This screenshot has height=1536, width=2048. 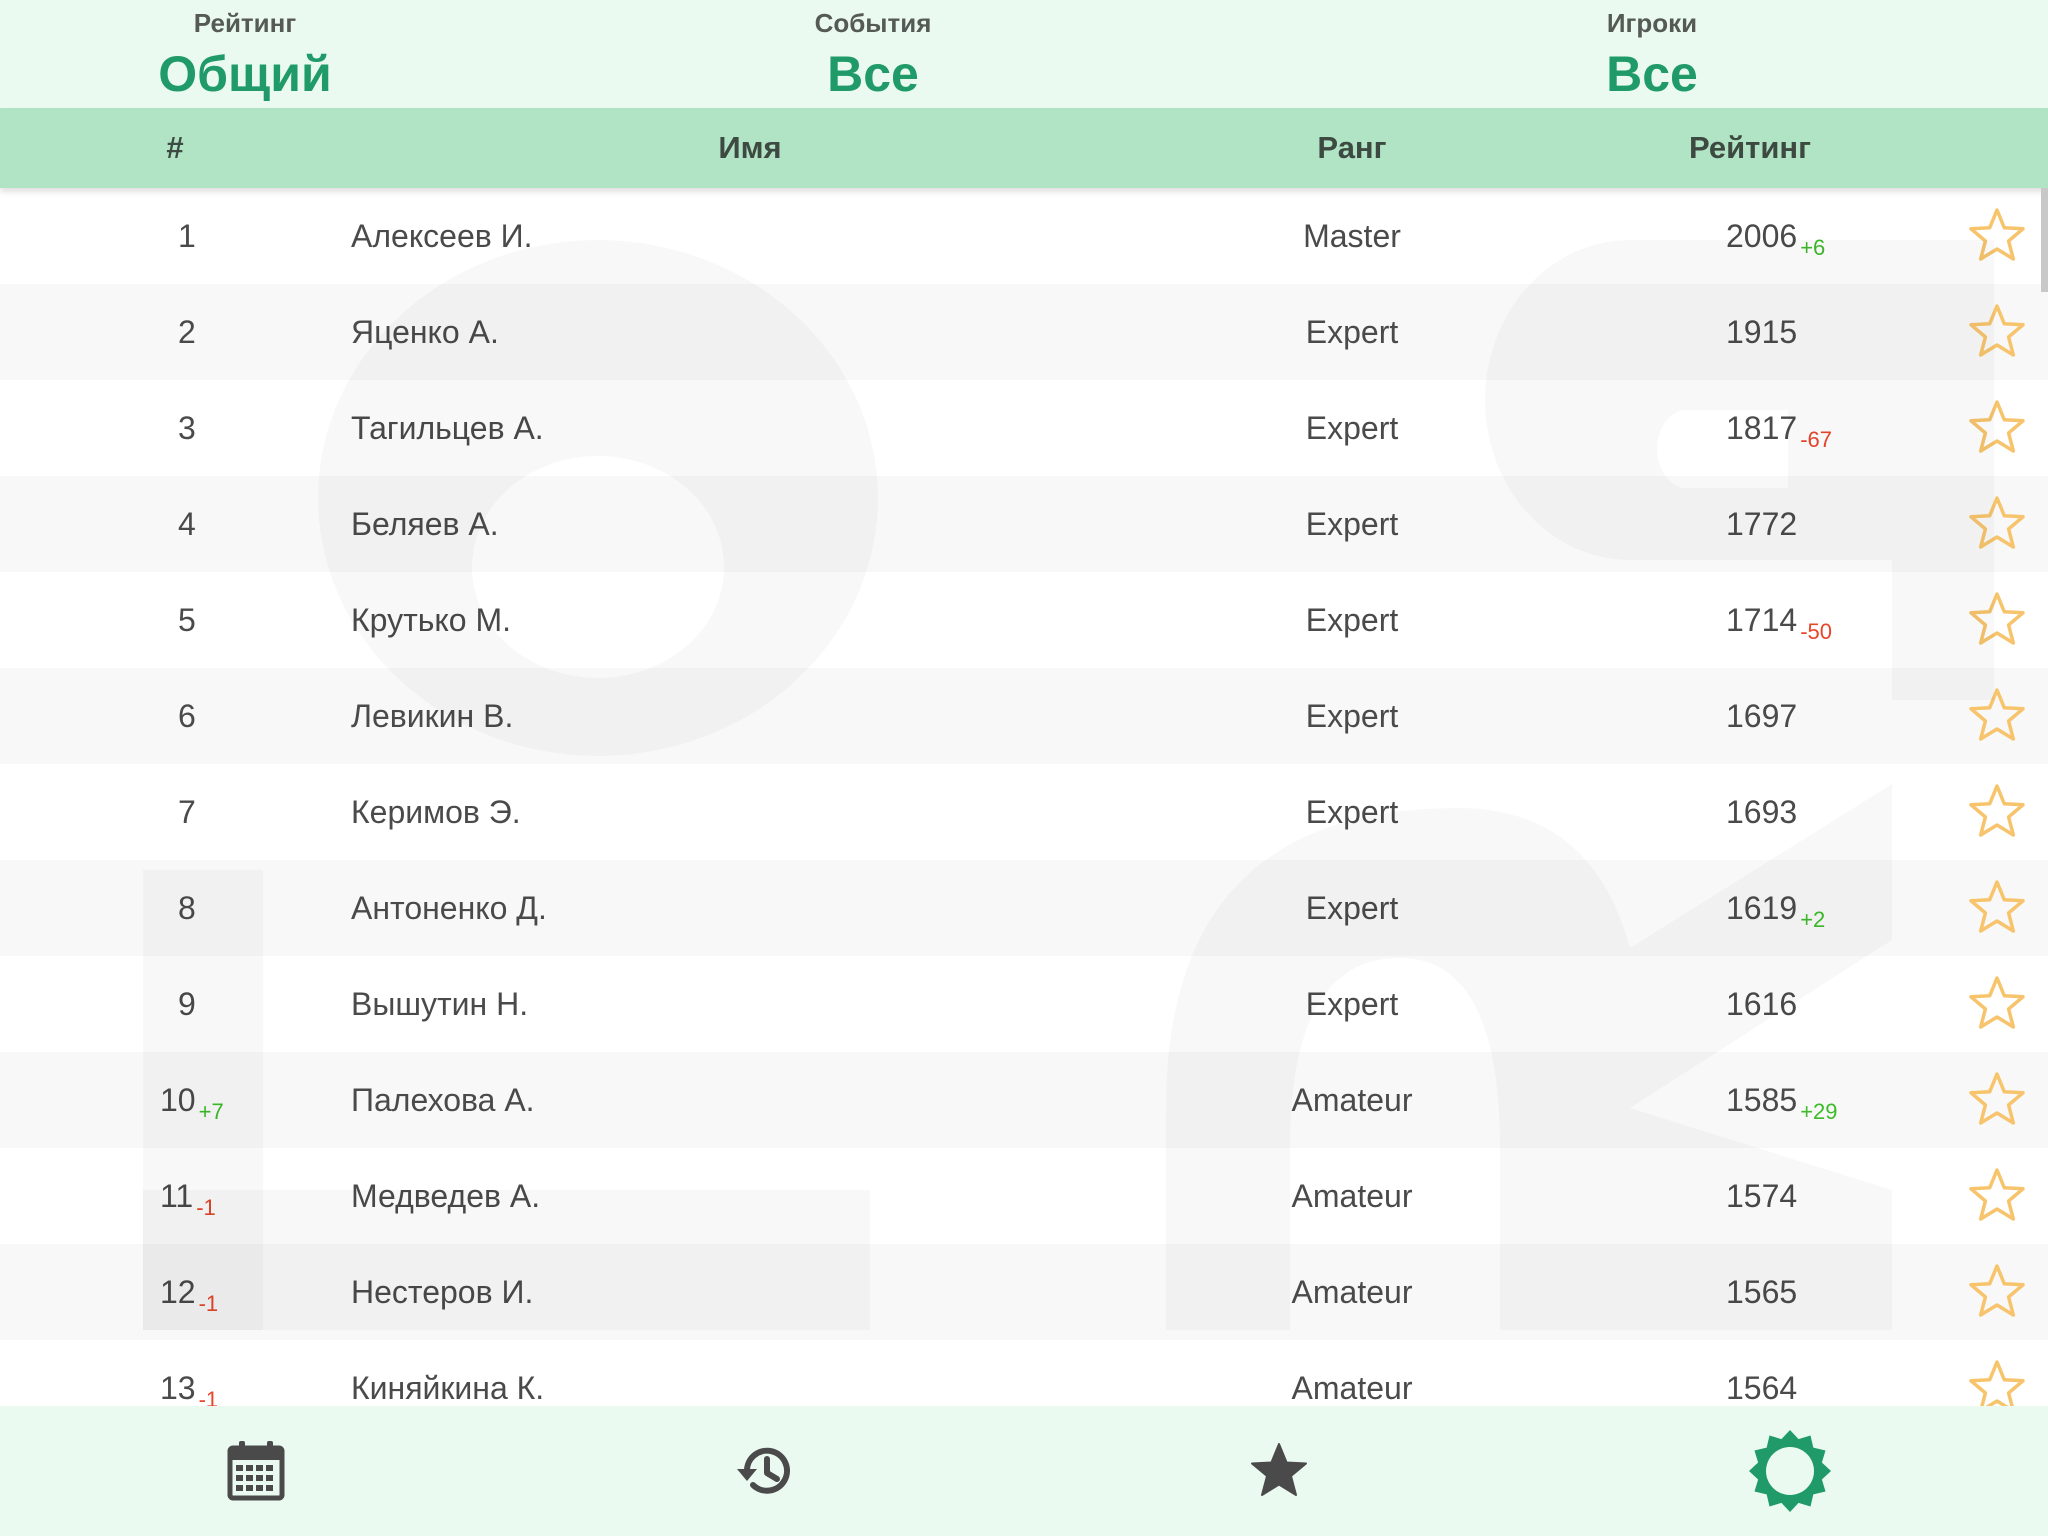 I want to click on player-name: Палехова А., so click(x=443, y=1100).